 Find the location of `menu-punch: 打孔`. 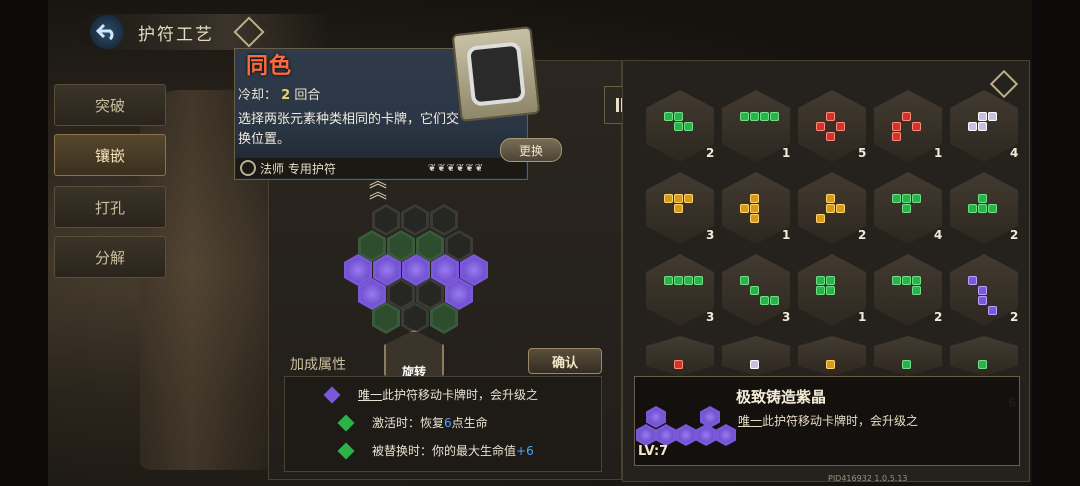

menu-punch: 打孔 is located at coordinates (110, 207).